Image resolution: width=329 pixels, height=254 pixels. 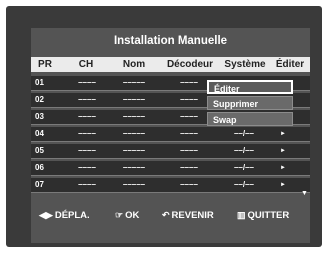 What do you see at coordinates (39, 99) in the screenshot?
I see `row-pr: 02` at bounding box center [39, 99].